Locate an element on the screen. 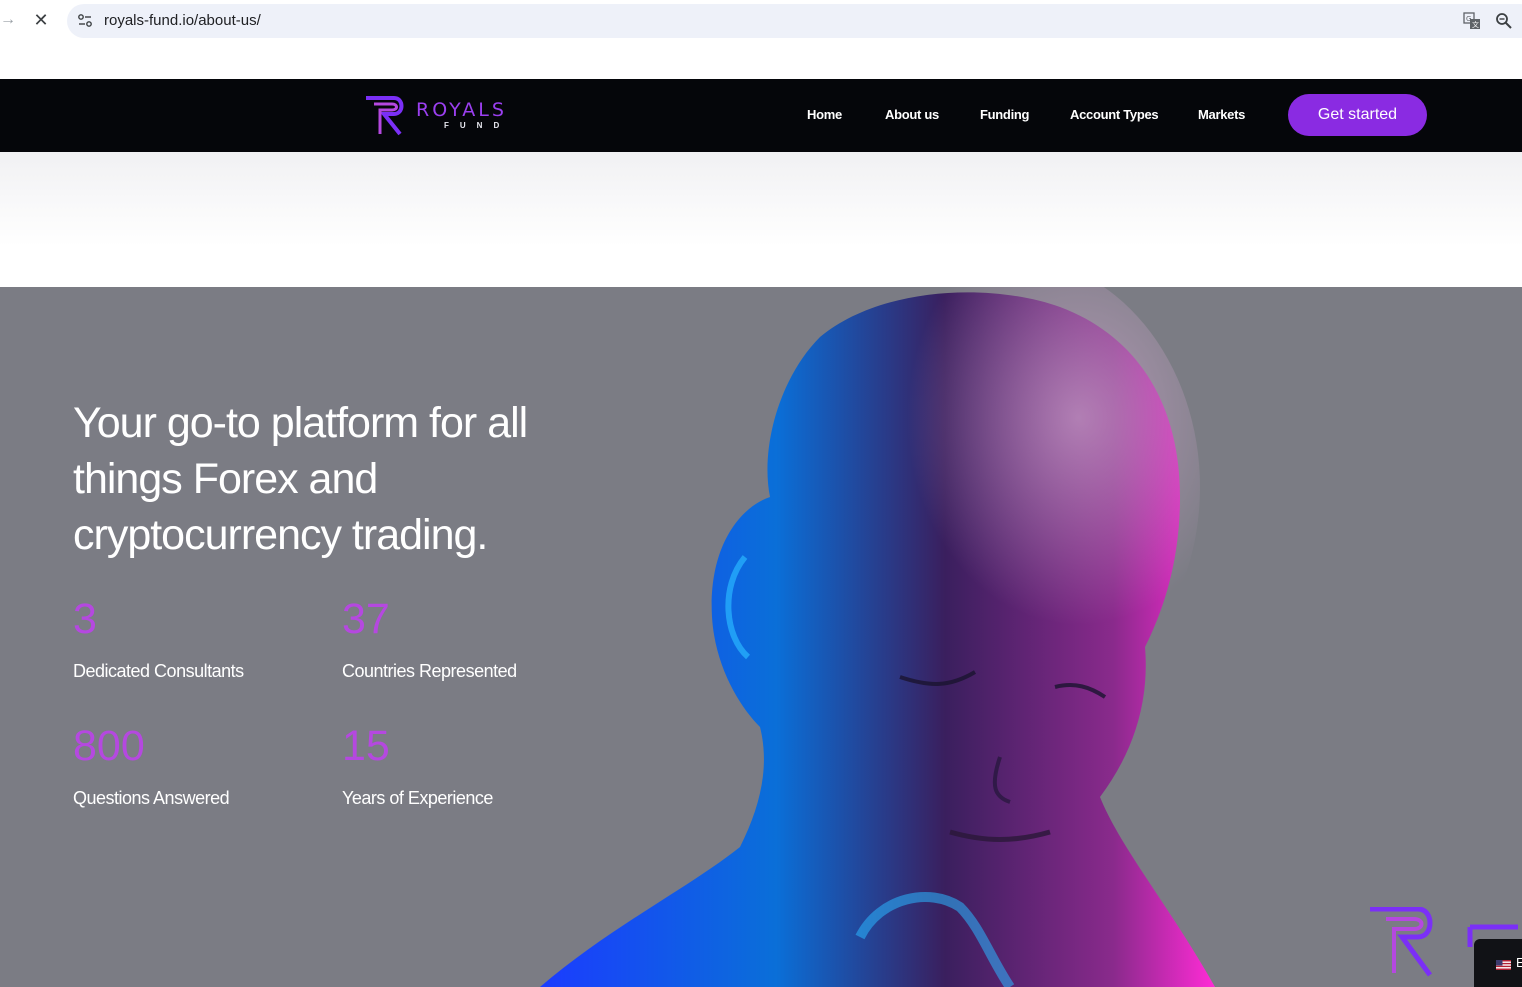 The width and height of the screenshot is (1522, 987). translate-icon: G 文 is located at coordinates (1472, 21).